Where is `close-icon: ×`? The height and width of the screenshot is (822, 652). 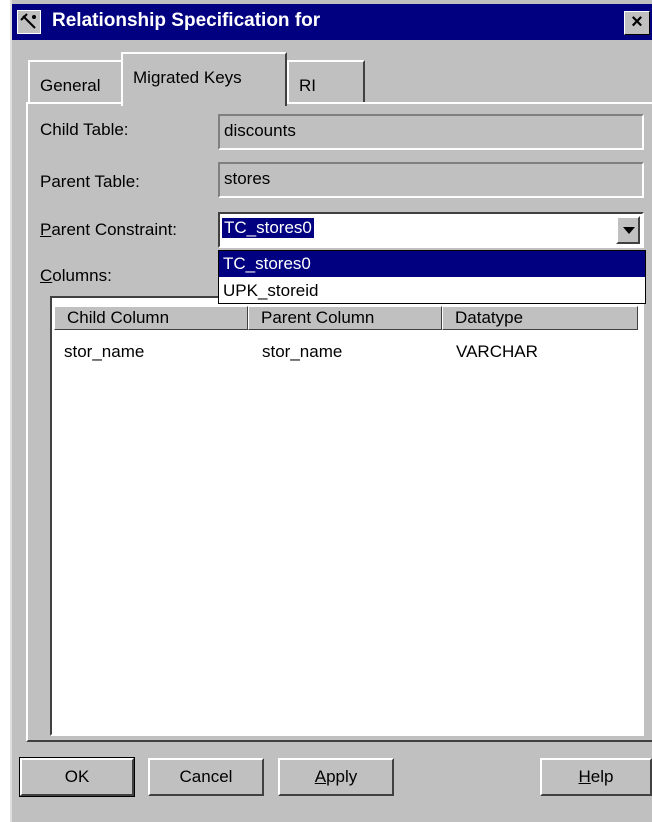 close-icon: × is located at coordinates (637, 22).